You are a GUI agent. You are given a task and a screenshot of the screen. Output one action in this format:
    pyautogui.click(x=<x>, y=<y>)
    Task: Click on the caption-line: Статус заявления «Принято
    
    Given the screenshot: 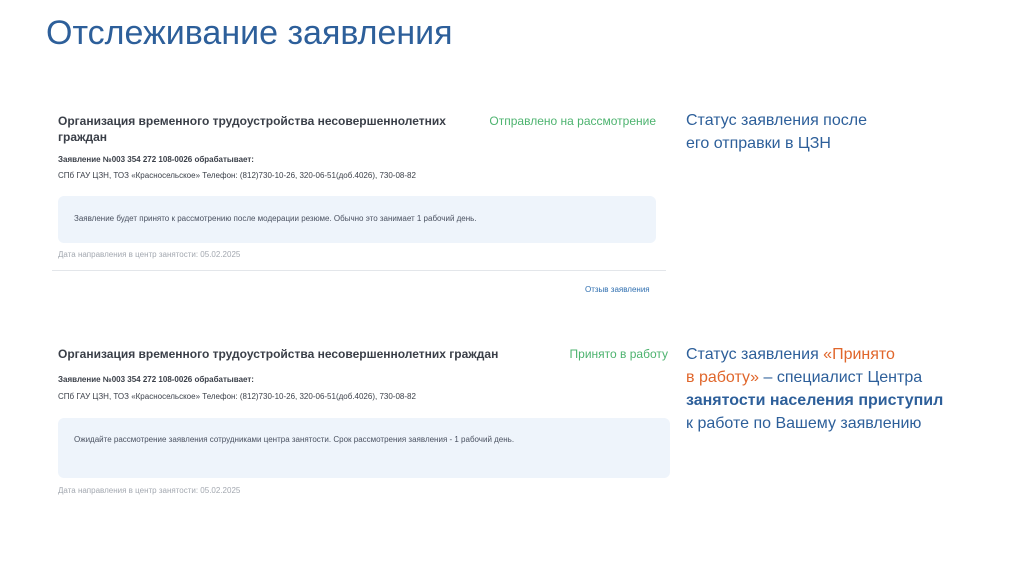 What is the action you would take?
    pyautogui.click(x=851, y=354)
    